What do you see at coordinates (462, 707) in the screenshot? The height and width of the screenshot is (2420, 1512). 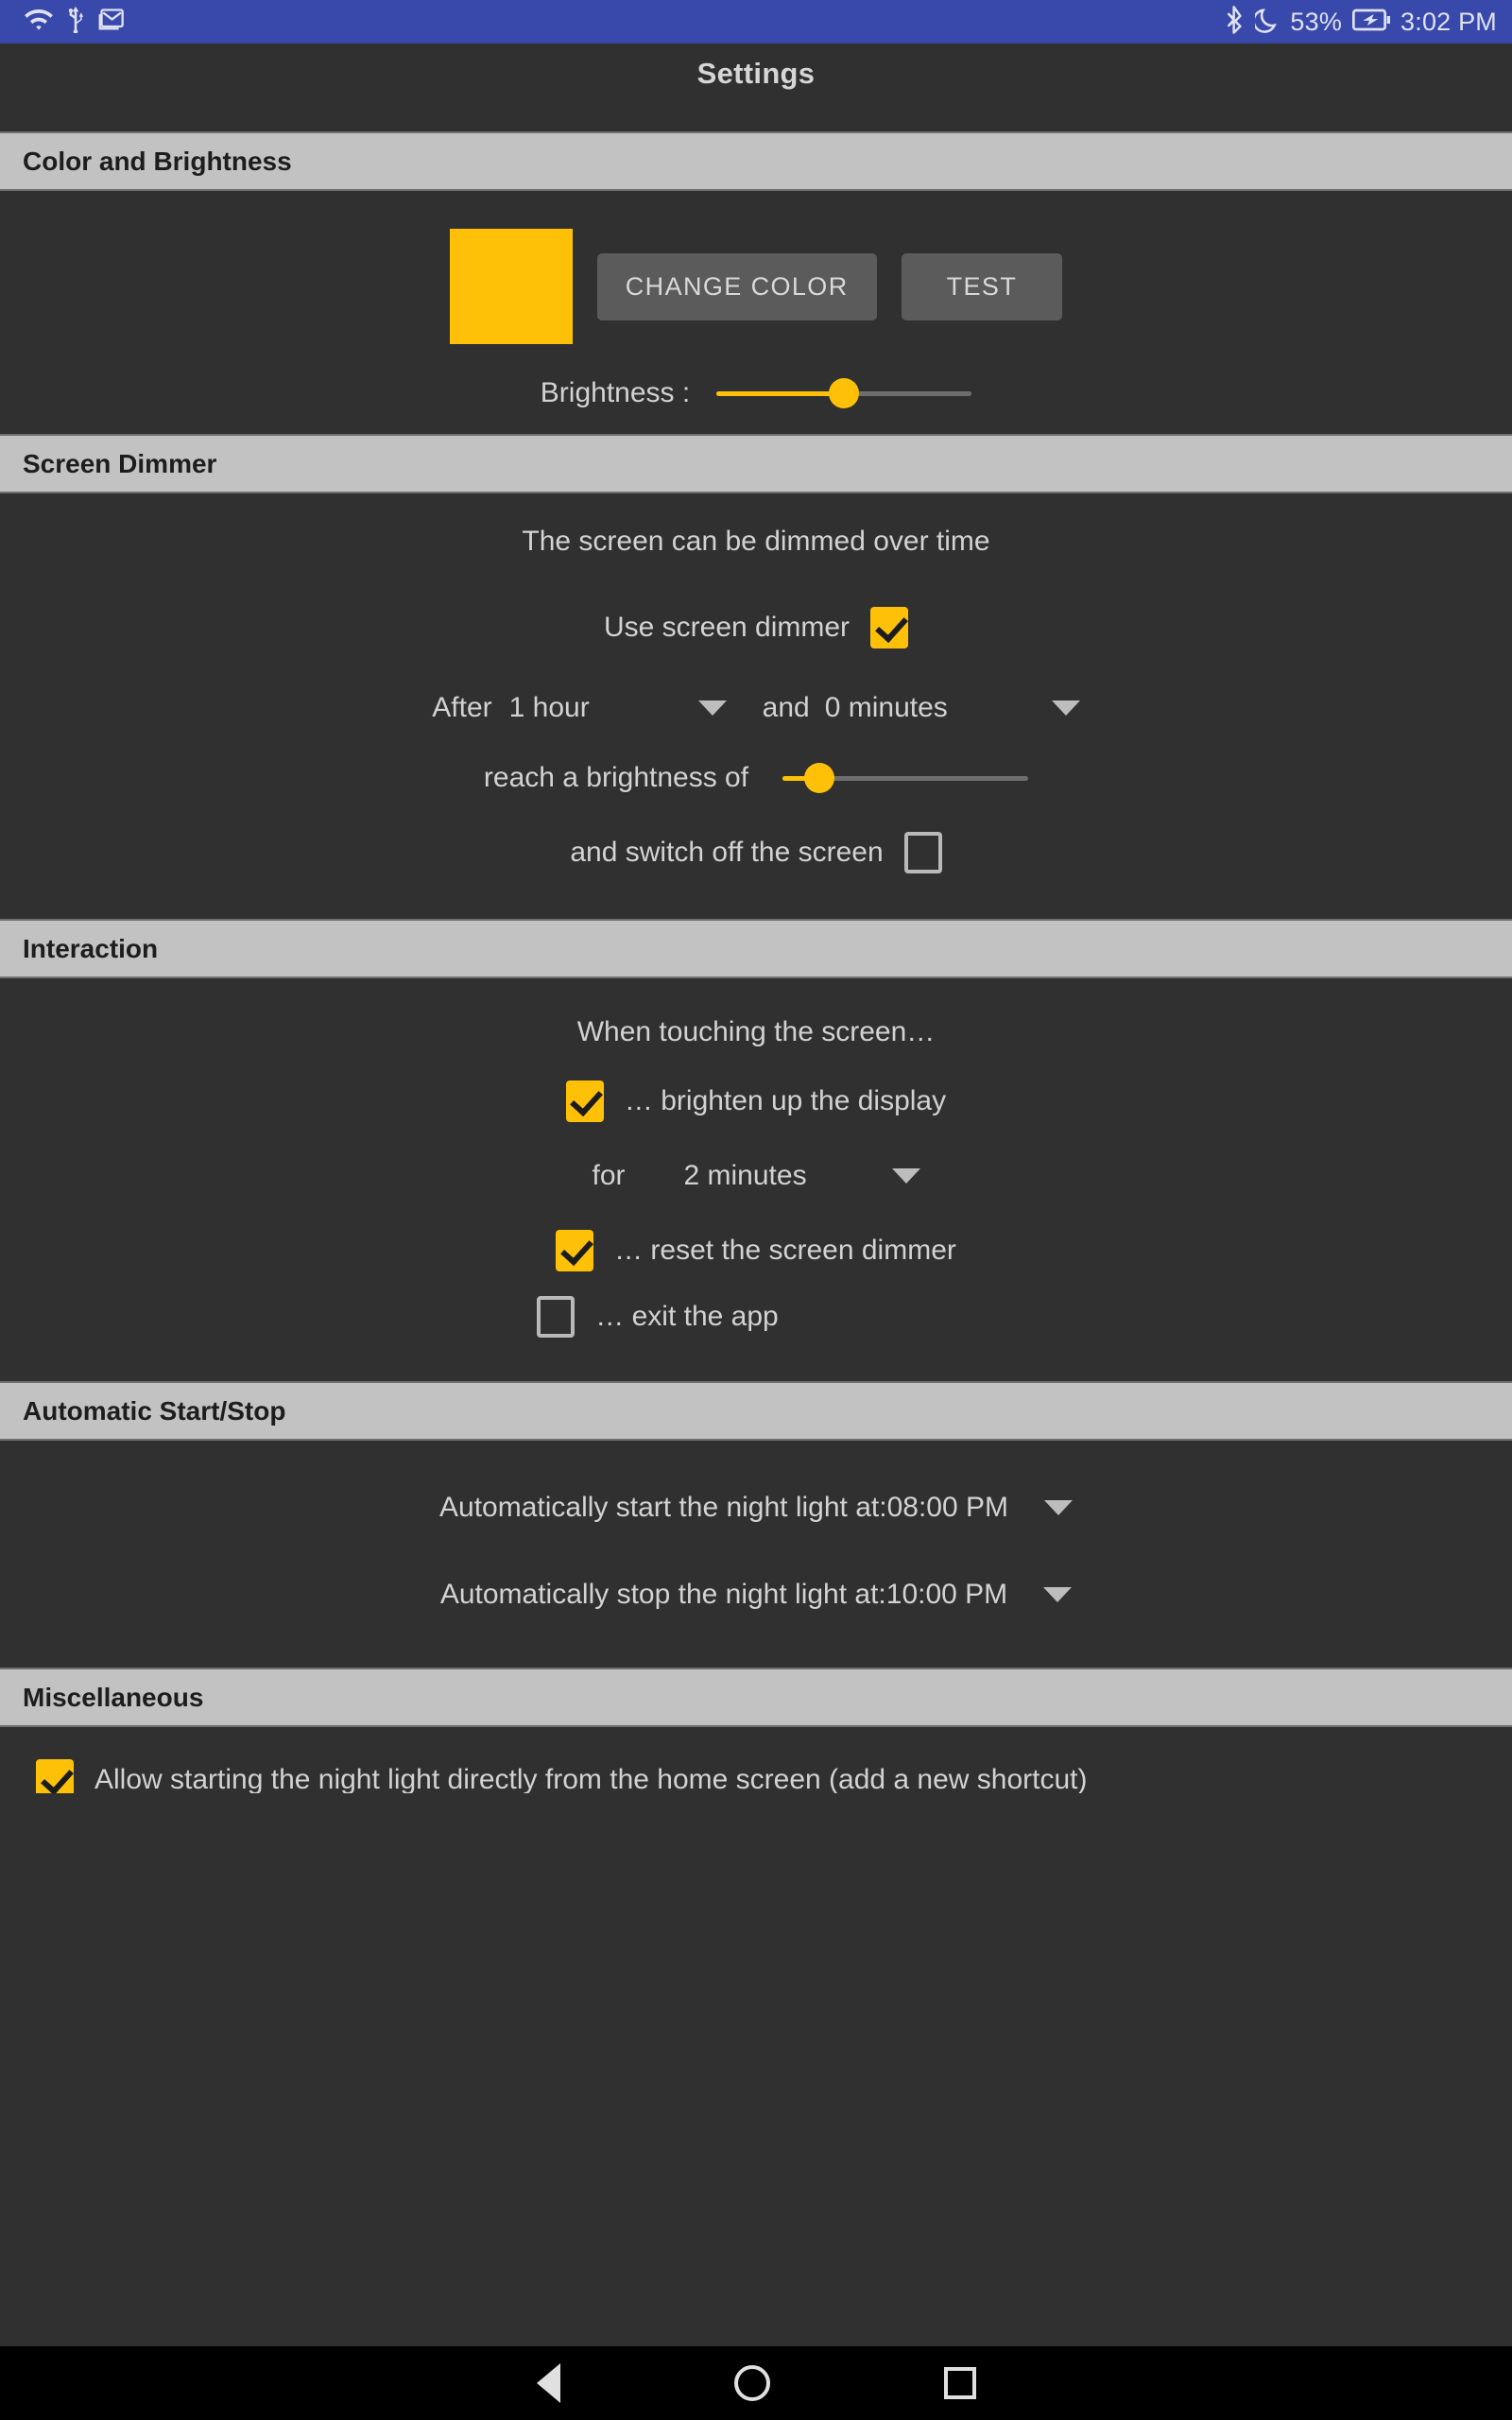 I see `after-label: After` at bounding box center [462, 707].